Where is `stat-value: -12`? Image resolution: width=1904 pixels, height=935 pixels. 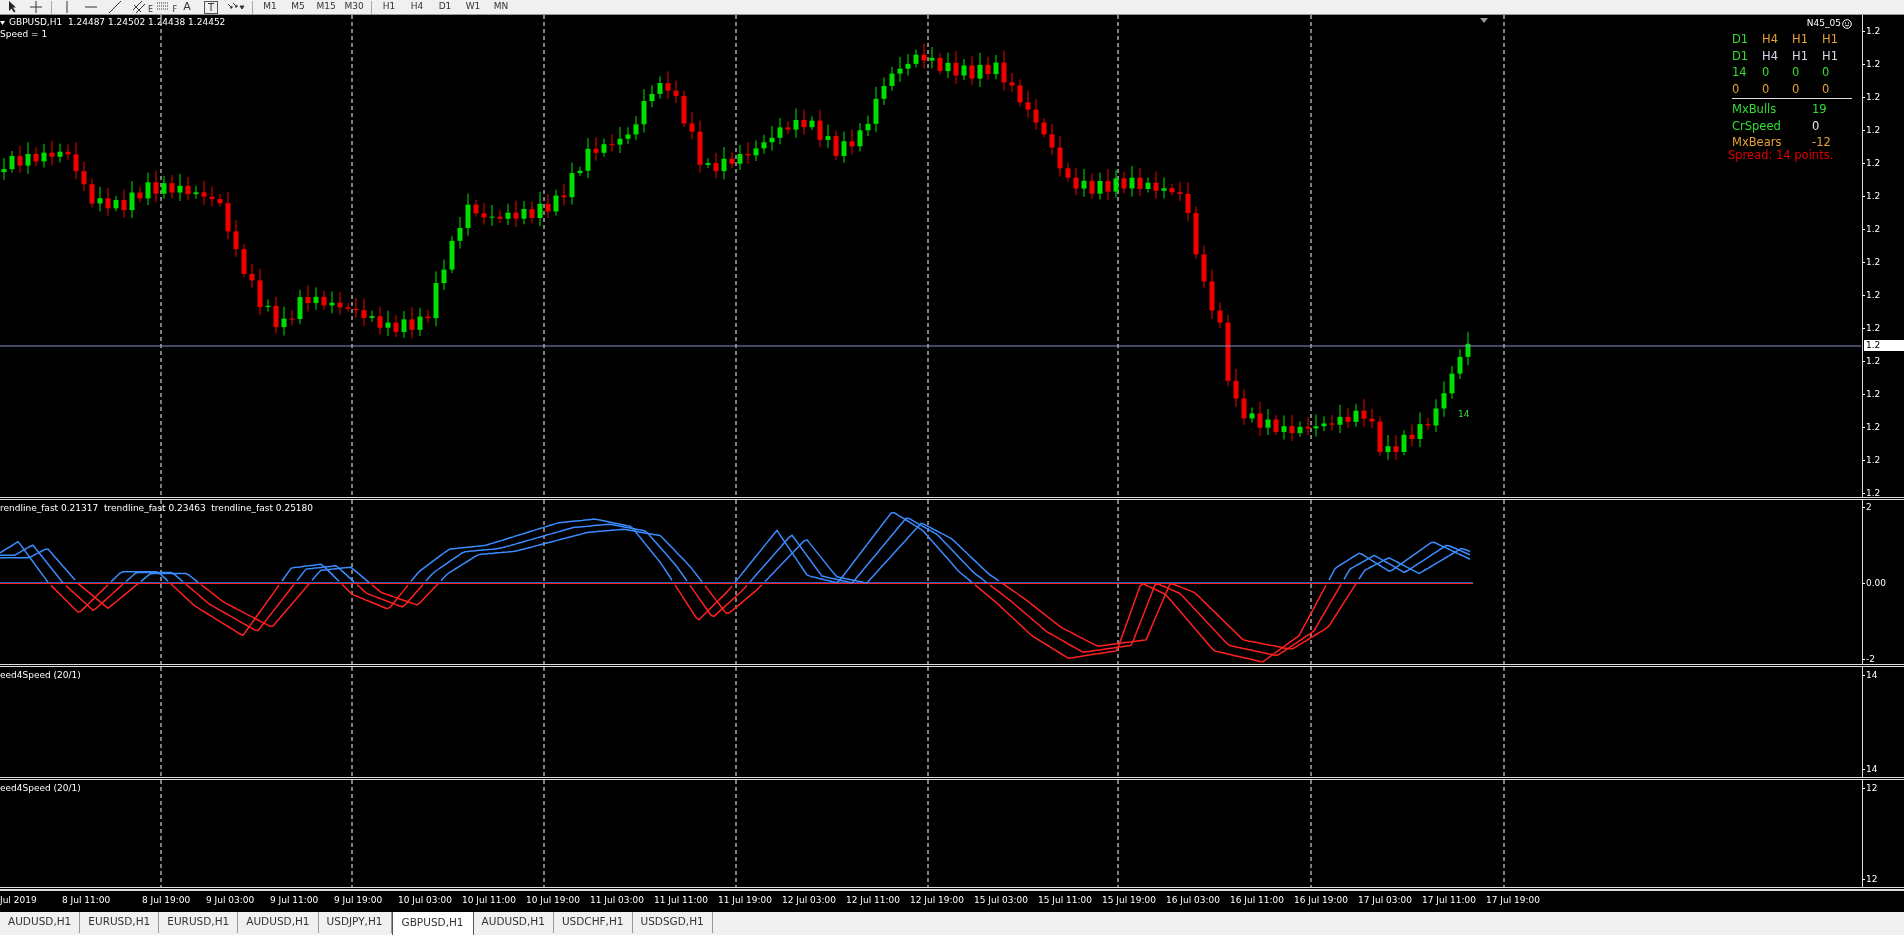
stat-value: -12 is located at coordinates (1821, 142).